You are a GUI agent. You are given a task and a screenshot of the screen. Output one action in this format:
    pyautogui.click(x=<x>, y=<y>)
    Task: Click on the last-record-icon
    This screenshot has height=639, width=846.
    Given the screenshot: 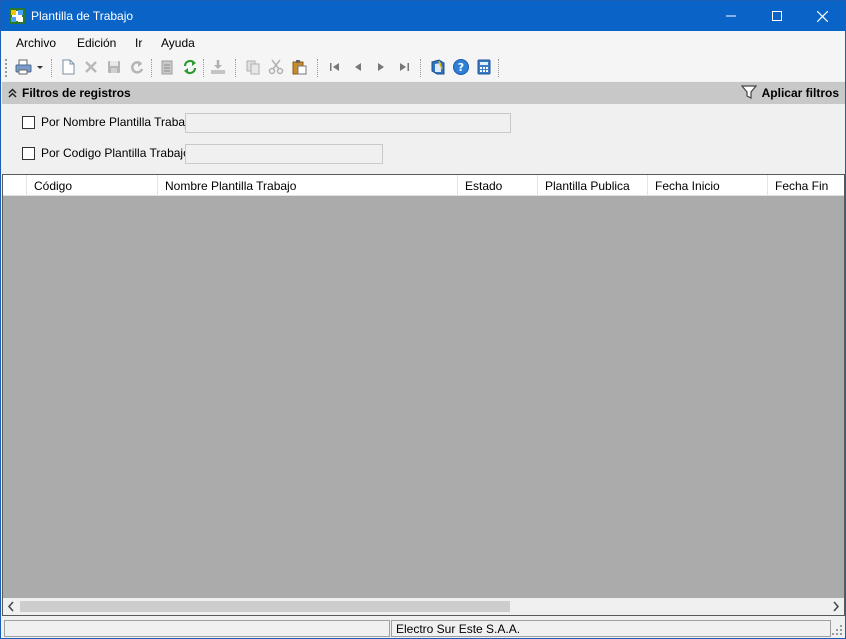 What is the action you would take?
    pyautogui.click(x=404, y=68)
    